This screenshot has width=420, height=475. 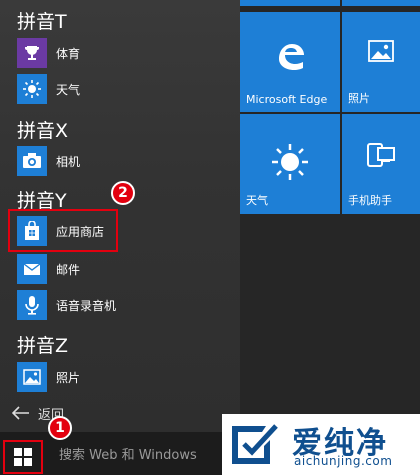 I want to click on app-label-voice-recorder: 语音录音机, so click(x=86, y=305).